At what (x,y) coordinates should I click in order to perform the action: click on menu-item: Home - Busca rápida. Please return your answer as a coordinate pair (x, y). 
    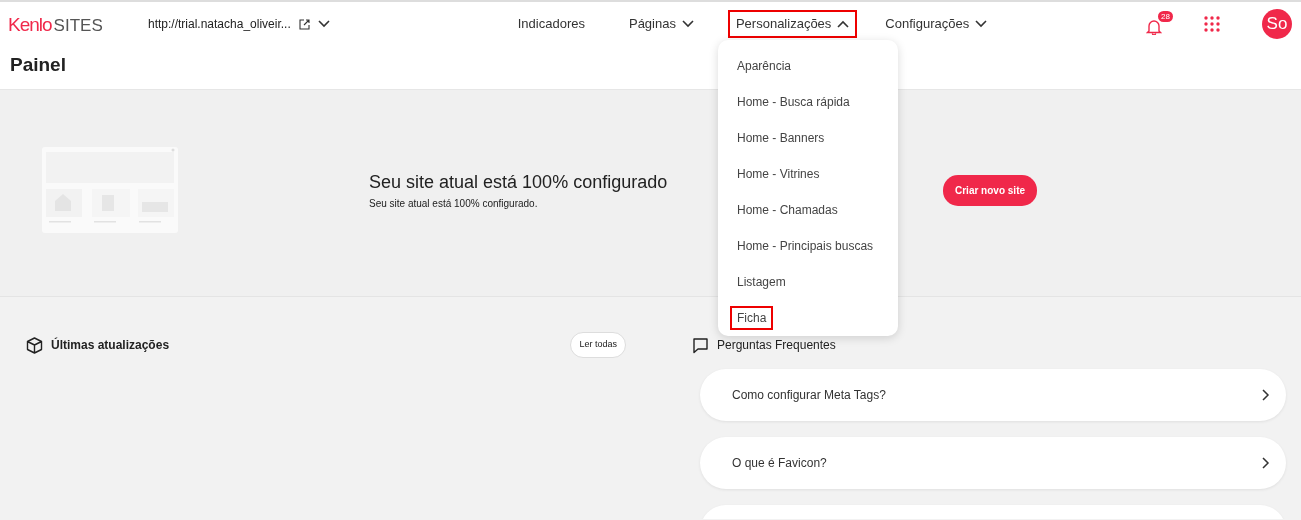
    Looking at the image, I should click on (793, 102).